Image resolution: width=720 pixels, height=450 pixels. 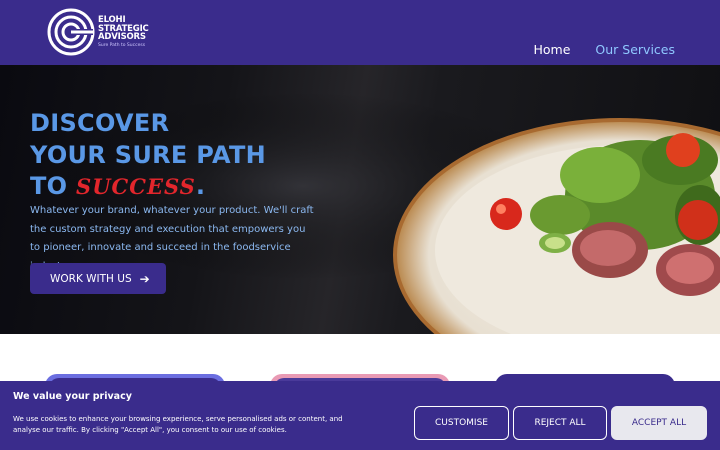 I want to click on logo-mark-icon, so click(x=71, y=32).